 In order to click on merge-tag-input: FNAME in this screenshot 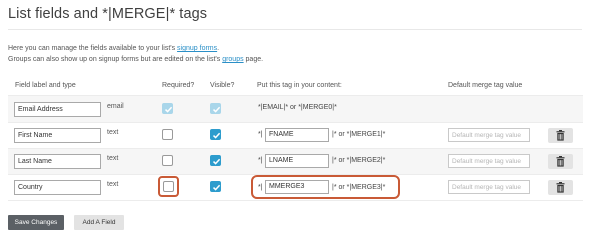, I will do `click(297, 135)`.